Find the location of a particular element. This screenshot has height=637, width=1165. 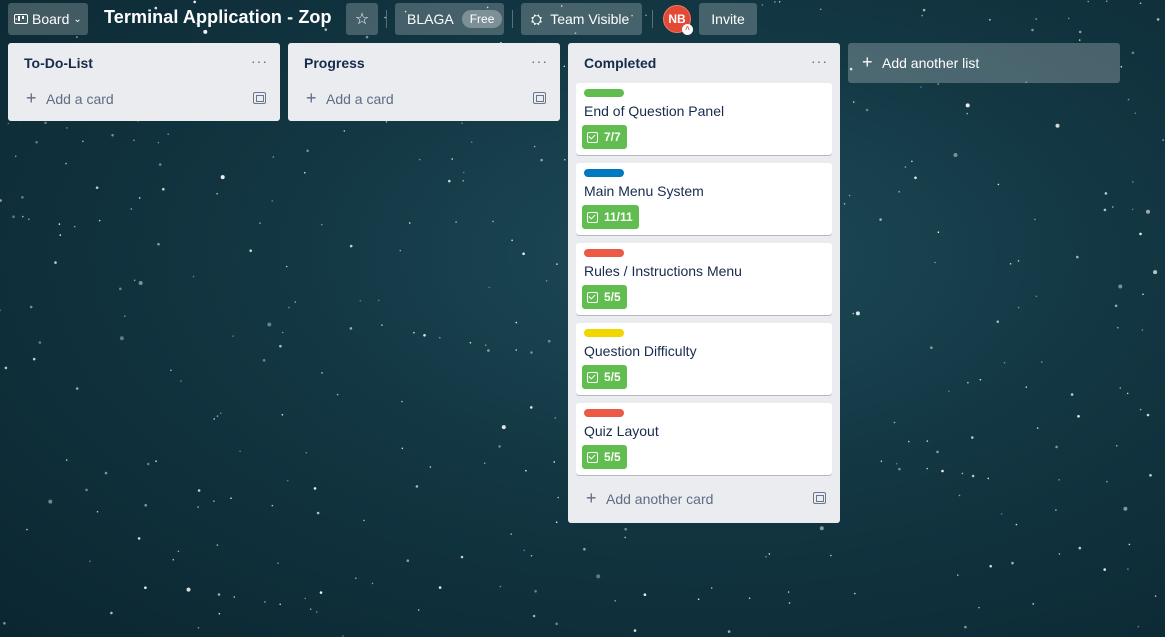

card-rules-instructions-menu: Rules / Instructions Menu 5/5 is located at coordinates (704, 279).